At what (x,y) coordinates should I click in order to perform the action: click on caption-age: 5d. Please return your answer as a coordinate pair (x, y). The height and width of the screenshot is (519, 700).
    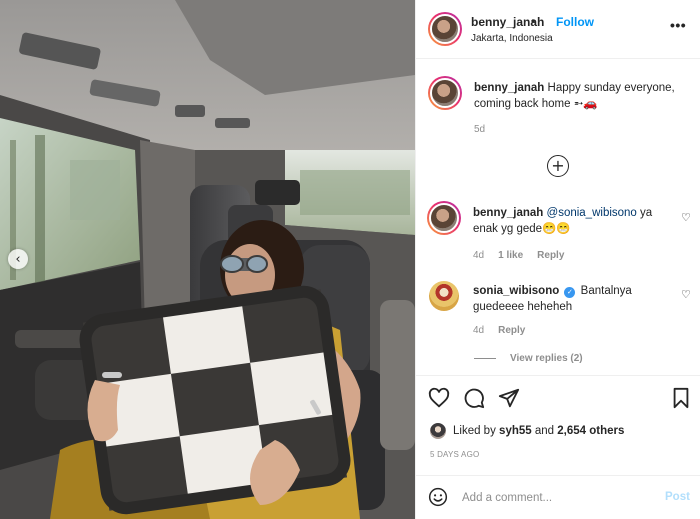
    Looking at the image, I should click on (480, 129).